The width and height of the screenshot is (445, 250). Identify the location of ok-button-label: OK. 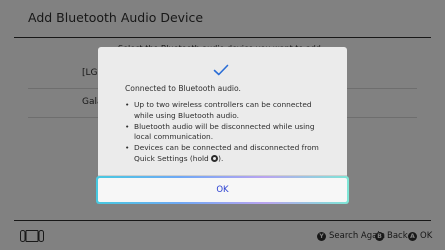
(222, 190).